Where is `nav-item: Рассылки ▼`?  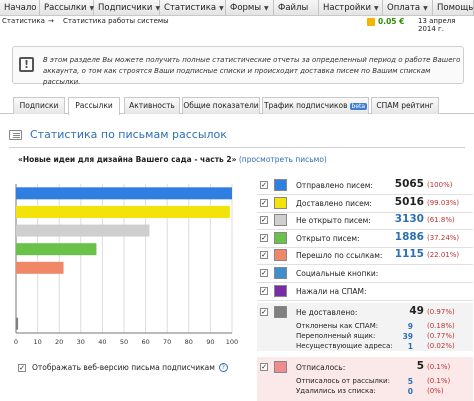
nav-item: Рассылки ▼ is located at coordinates (67, 8).